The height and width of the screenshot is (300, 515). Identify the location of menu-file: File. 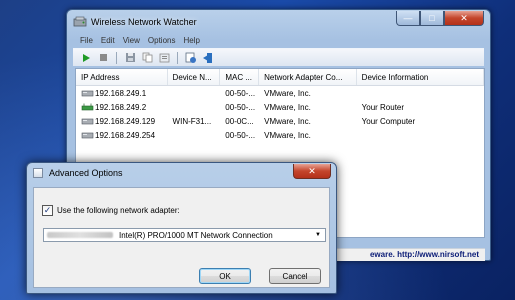
(86, 40).